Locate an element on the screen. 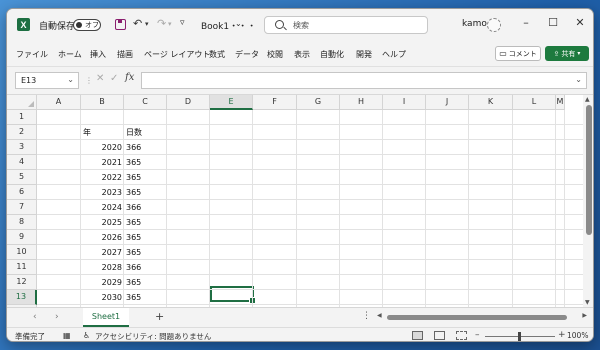 Image resolution: width=600 pixels, height=350 pixels. row-header-11: 11 is located at coordinates (22, 267).